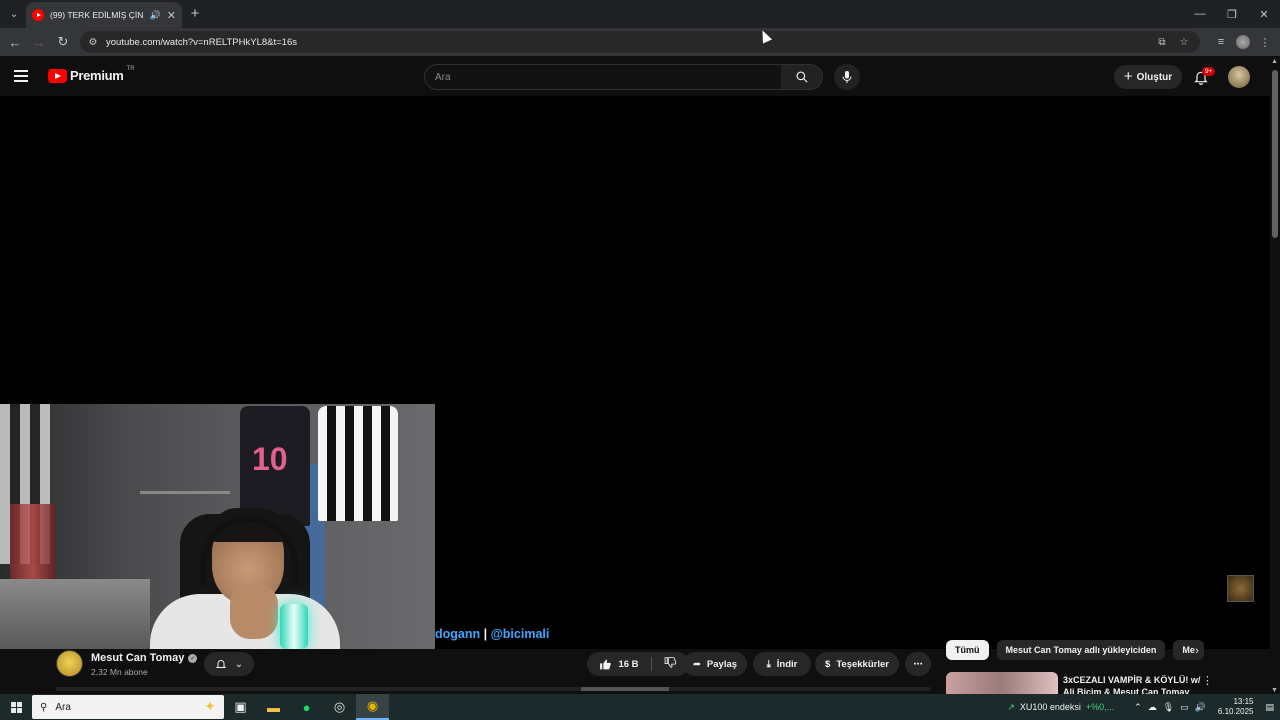 This screenshot has width=1280, height=720. Describe the element at coordinates (372, 707) in the screenshot. I see `chrome-icon: ◉` at that location.